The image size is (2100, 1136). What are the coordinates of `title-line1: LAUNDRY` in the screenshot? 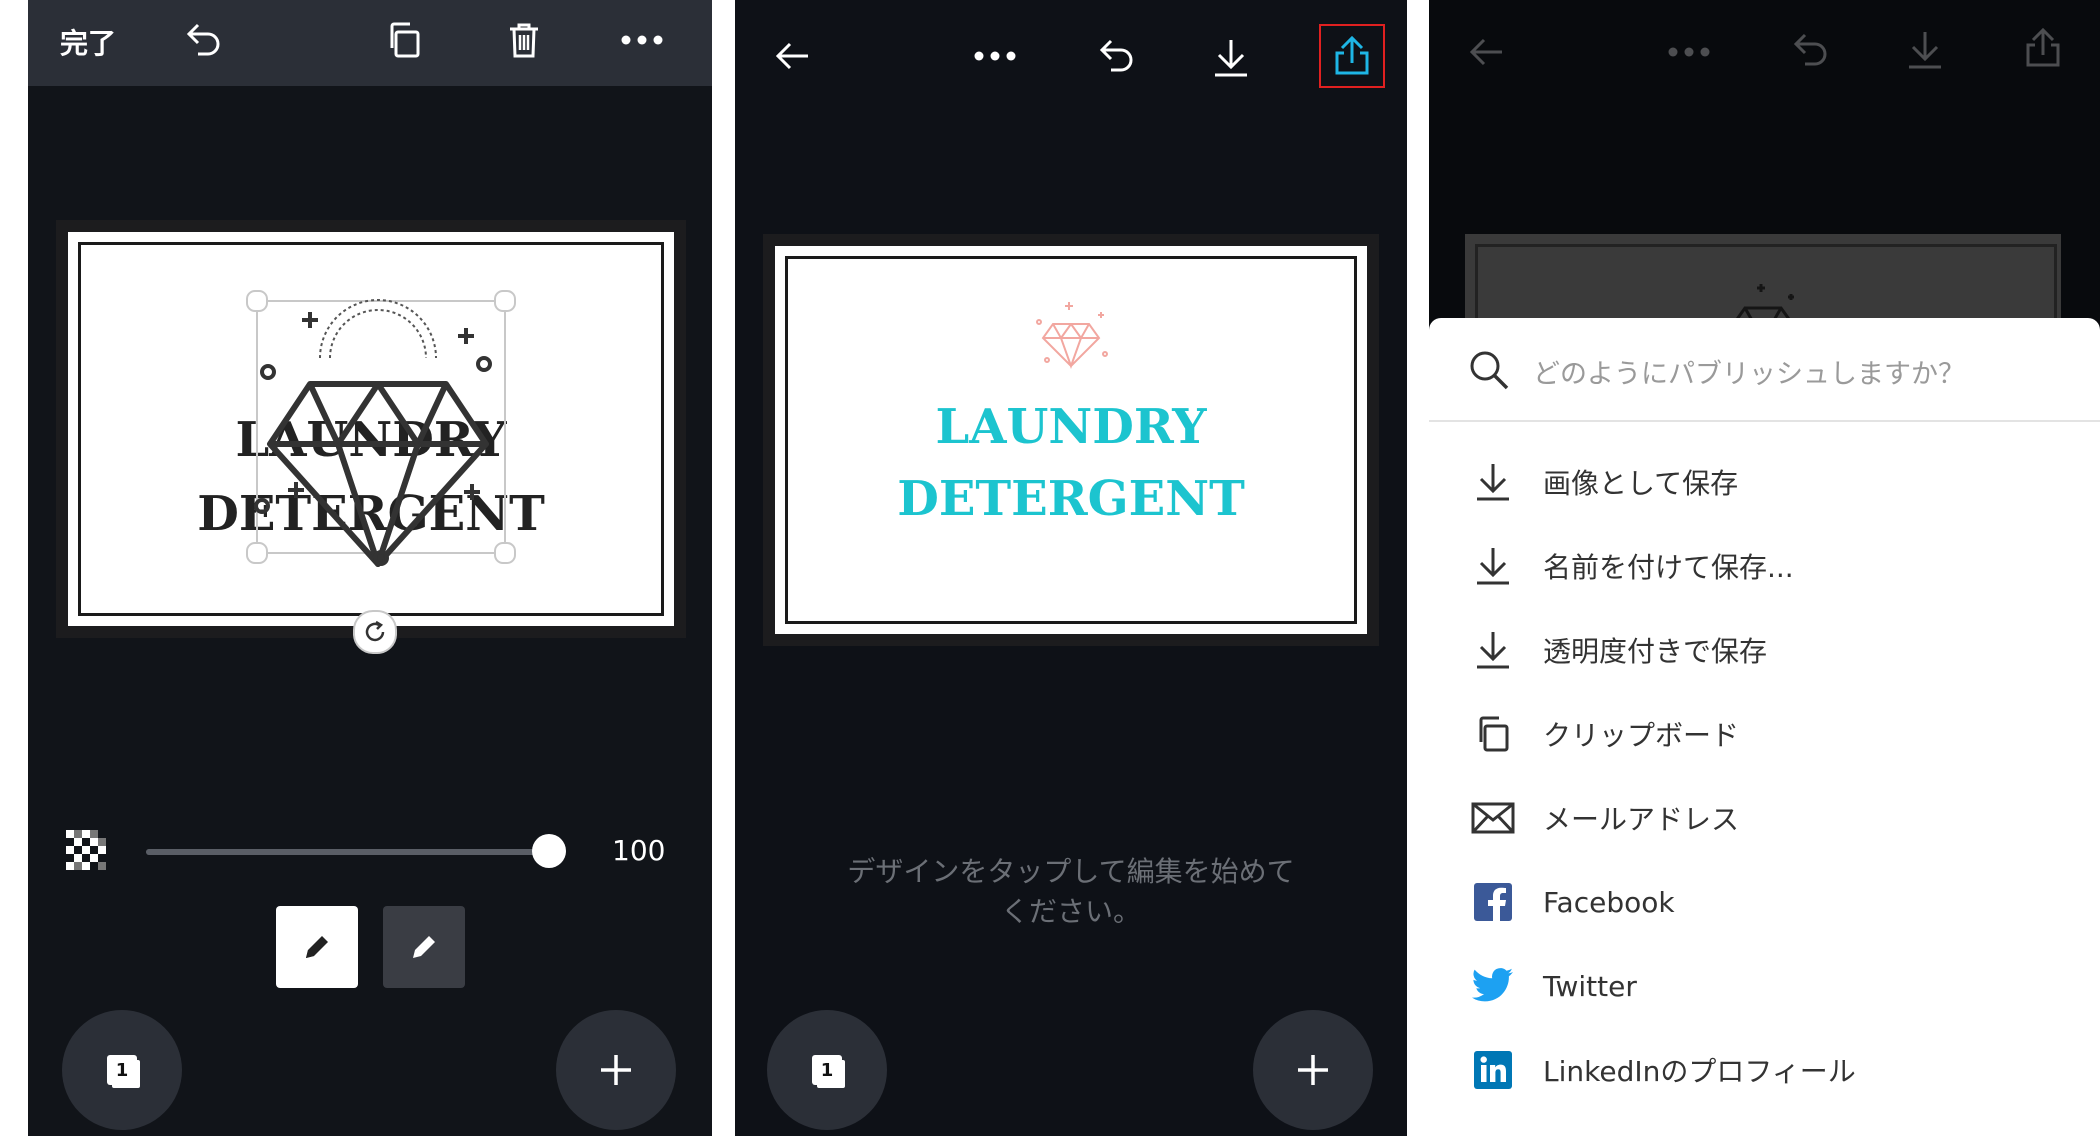 It's located at (1071, 427).